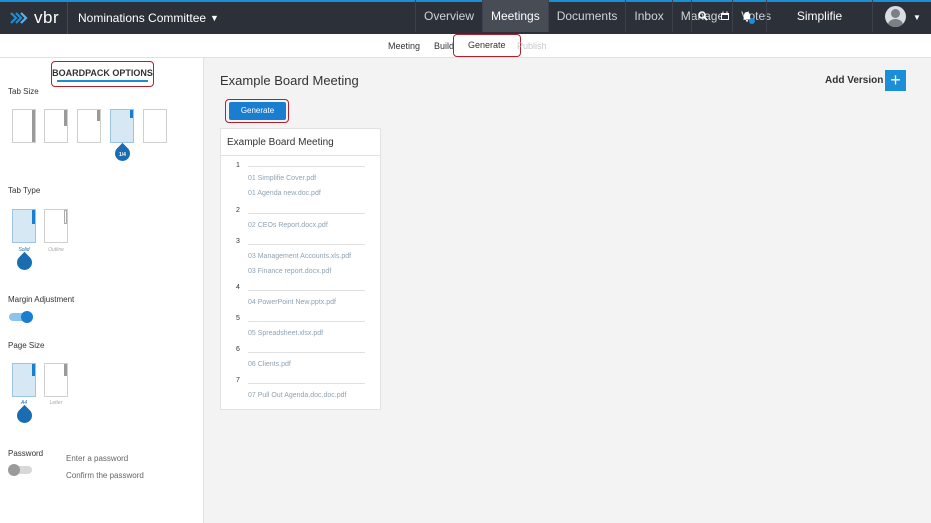 This screenshot has height=523, width=931. Describe the element at coordinates (105, 475) in the screenshot. I see `confirm-password-field: Confirm the password` at that location.